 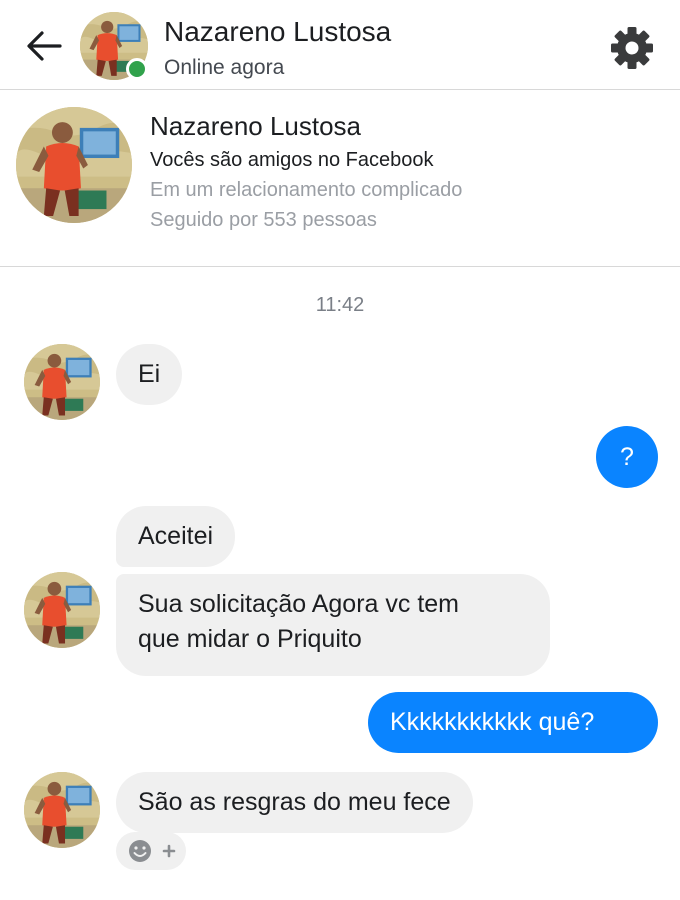 I want to click on message-text: Aceitei, so click(x=176, y=536).